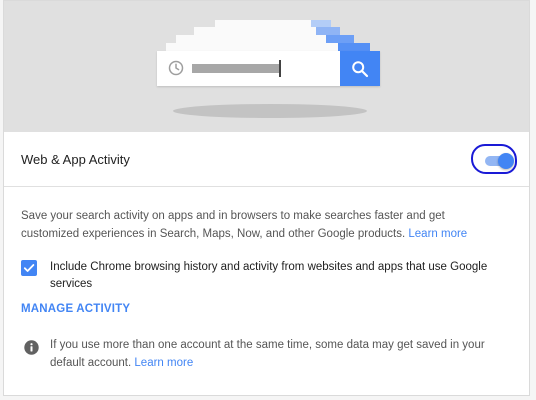 The width and height of the screenshot is (536, 400). Describe the element at coordinates (266, 159) in the screenshot. I see `setting-header: Web & App Activity` at that location.